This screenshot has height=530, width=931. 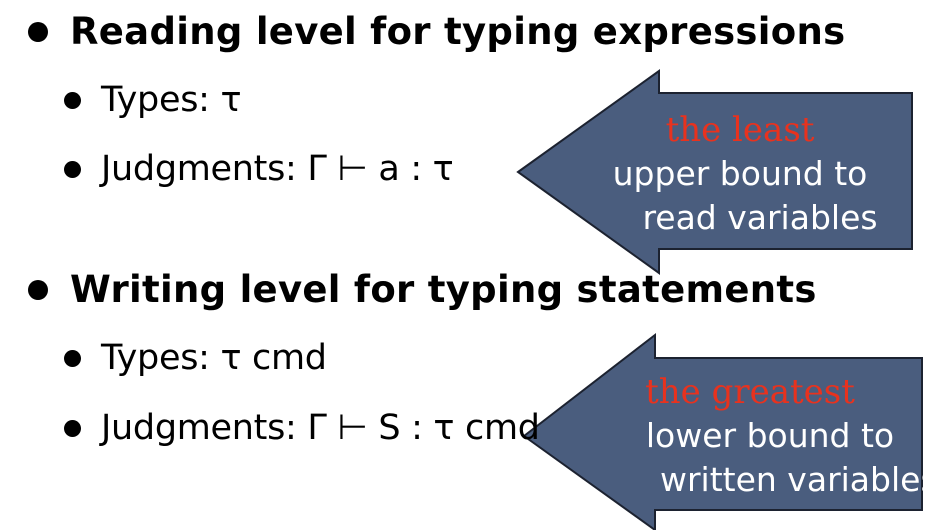 What do you see at coordinates (740, 130) in the screenshot?
I see `read-callout-highlight: the least` at bounding box center [740, 130].